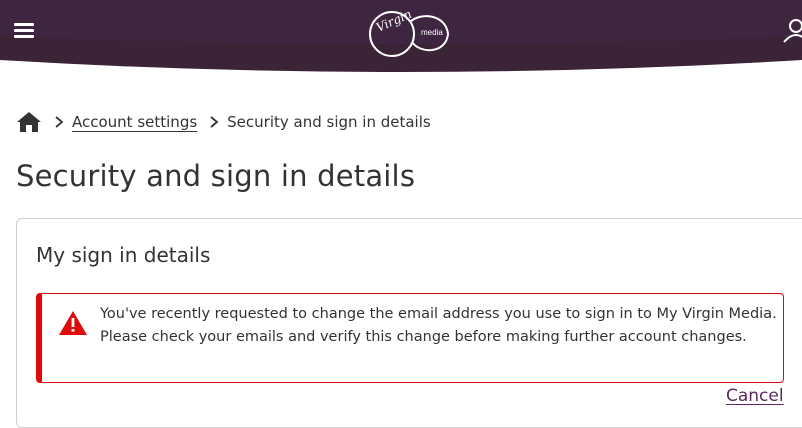 This screenshot has width=802, height=428. What do you see at coordinates (410, 33) in the screenshot?
I see `virgin-media-logo: Virgin media` at bounding box center [410, 33].